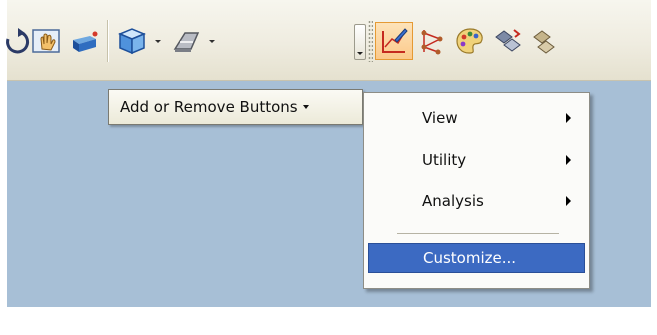 Image resolution: width=657 pixels, height=335 pixels. I want to click on transform-icon, so click(508, 41).